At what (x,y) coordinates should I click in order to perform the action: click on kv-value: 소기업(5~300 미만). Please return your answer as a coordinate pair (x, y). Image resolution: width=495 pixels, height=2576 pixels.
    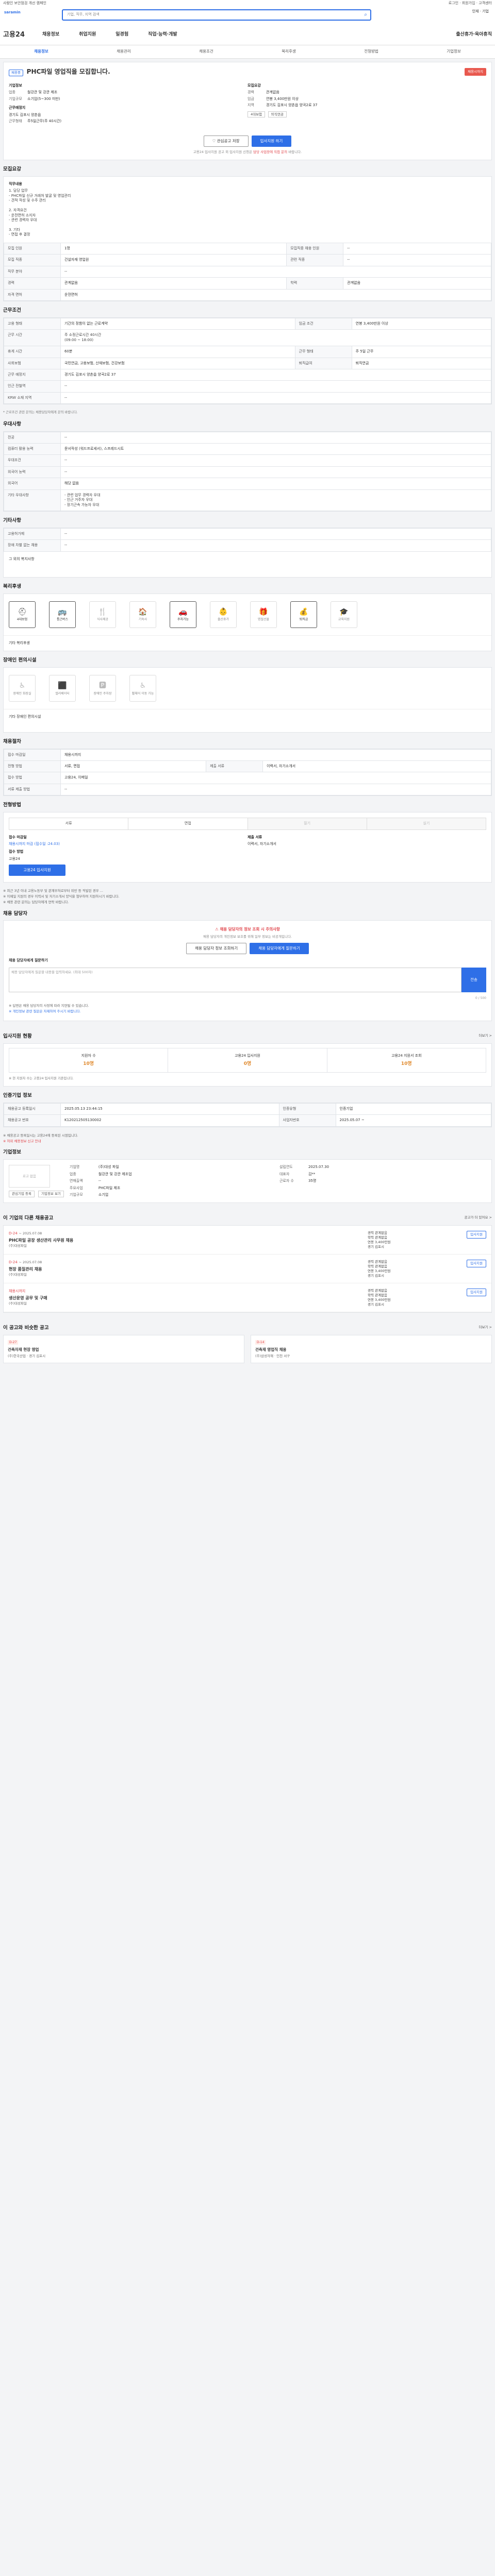
    Looking at the image, I should click on (43, 98).